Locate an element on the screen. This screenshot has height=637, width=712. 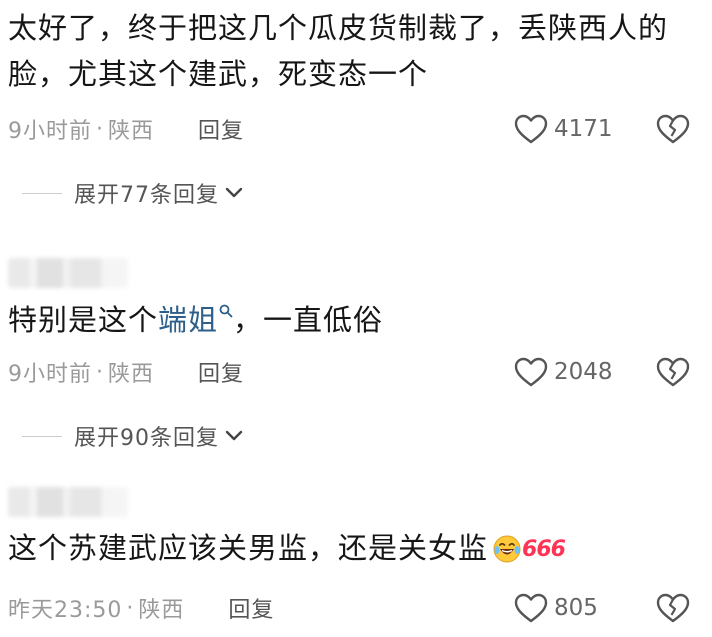
like-button: 4171 is located at coordinates (563, 129).